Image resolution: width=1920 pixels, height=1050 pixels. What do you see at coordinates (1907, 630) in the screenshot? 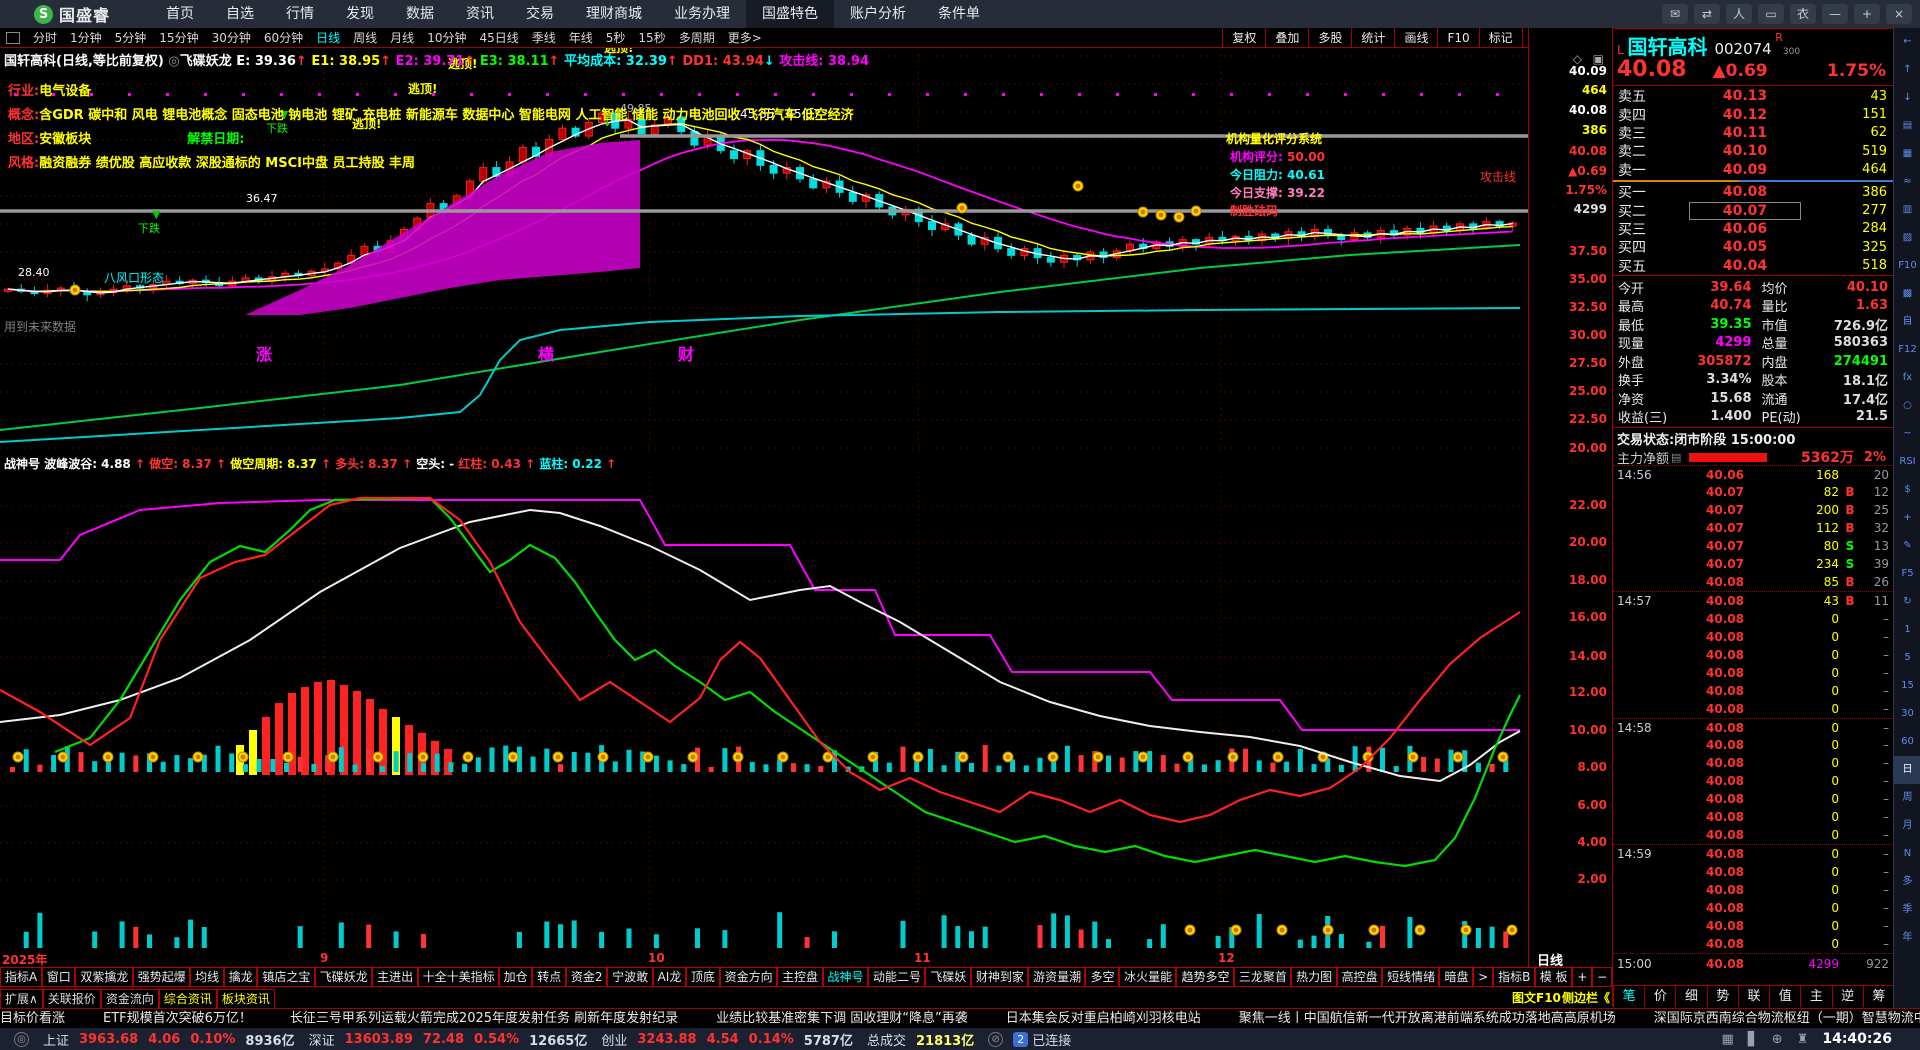
I see `period-1: 1` at bounding box center [1907, 630].